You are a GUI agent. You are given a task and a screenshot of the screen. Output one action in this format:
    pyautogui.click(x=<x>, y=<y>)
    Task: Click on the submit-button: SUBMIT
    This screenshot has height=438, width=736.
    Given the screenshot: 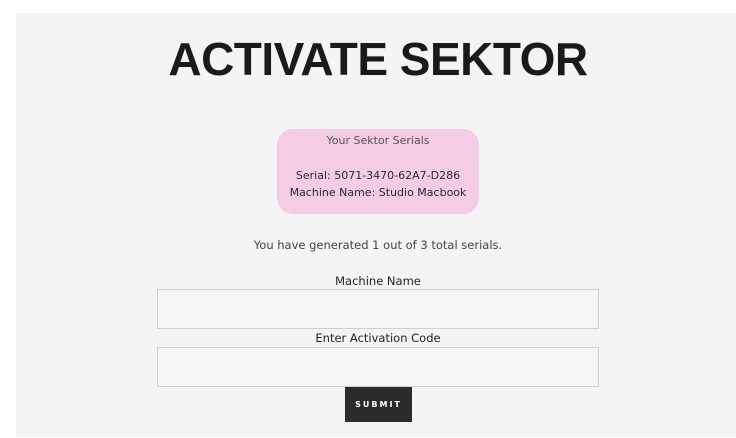 What is the action you would take?
    pyautogui.click(x=378, y=404)
    